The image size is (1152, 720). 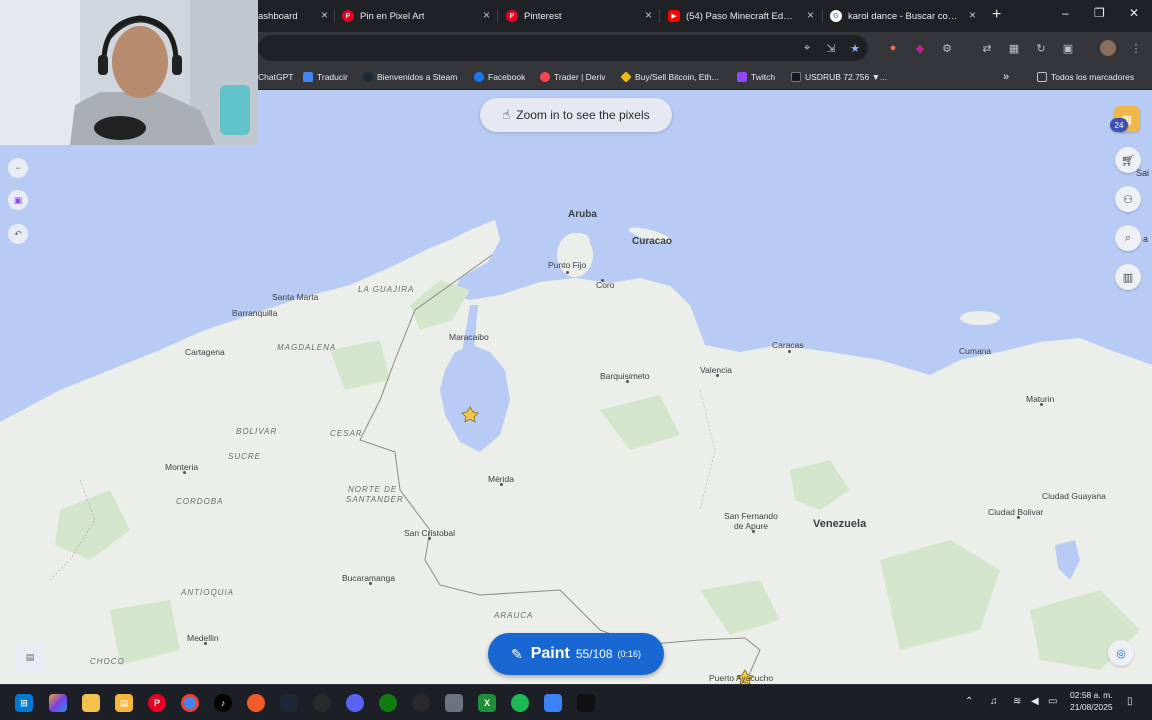 What do you see at coordinates (1136, 48) in the screenshot?
I see `menu-kebab-icon: ⋮` at bounding box center [1136, 48].